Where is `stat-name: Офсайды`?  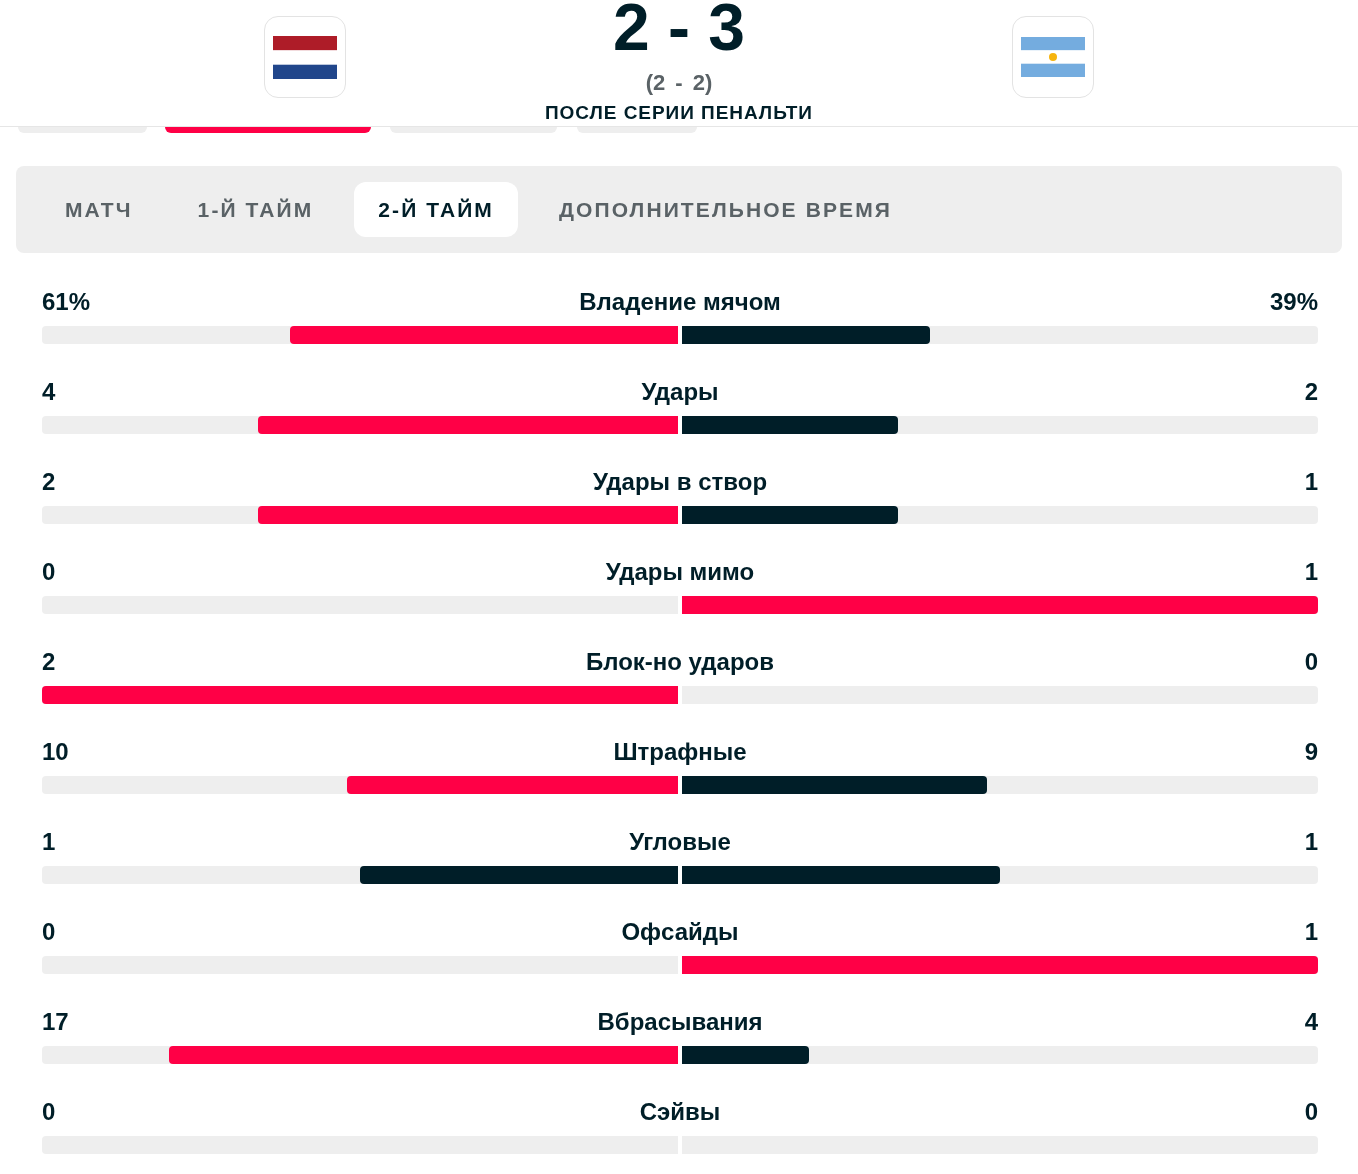
stat-name: Офсайды is located at coordinates (680, 932).